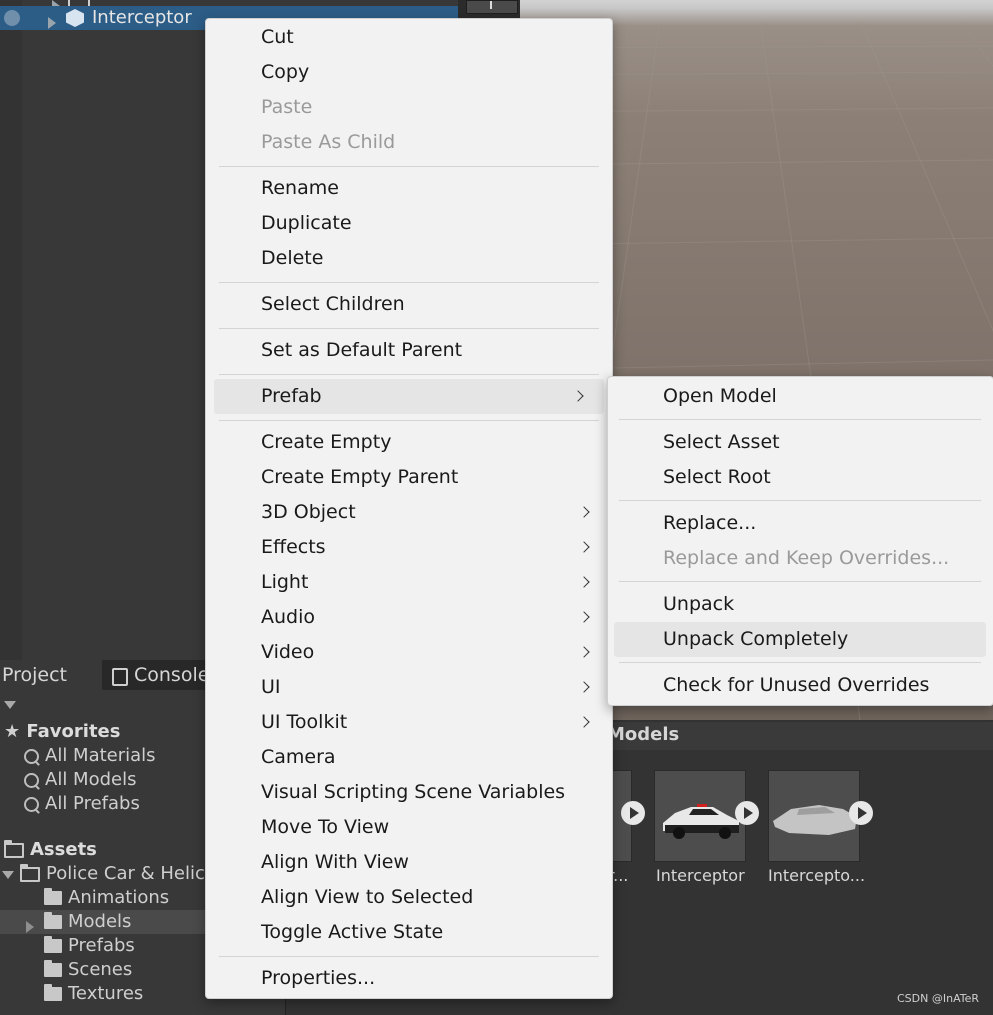  Describe the element at coordinates (293, 547) in the screenshot. I see `menu-item-effects-label: Effects` at that location.